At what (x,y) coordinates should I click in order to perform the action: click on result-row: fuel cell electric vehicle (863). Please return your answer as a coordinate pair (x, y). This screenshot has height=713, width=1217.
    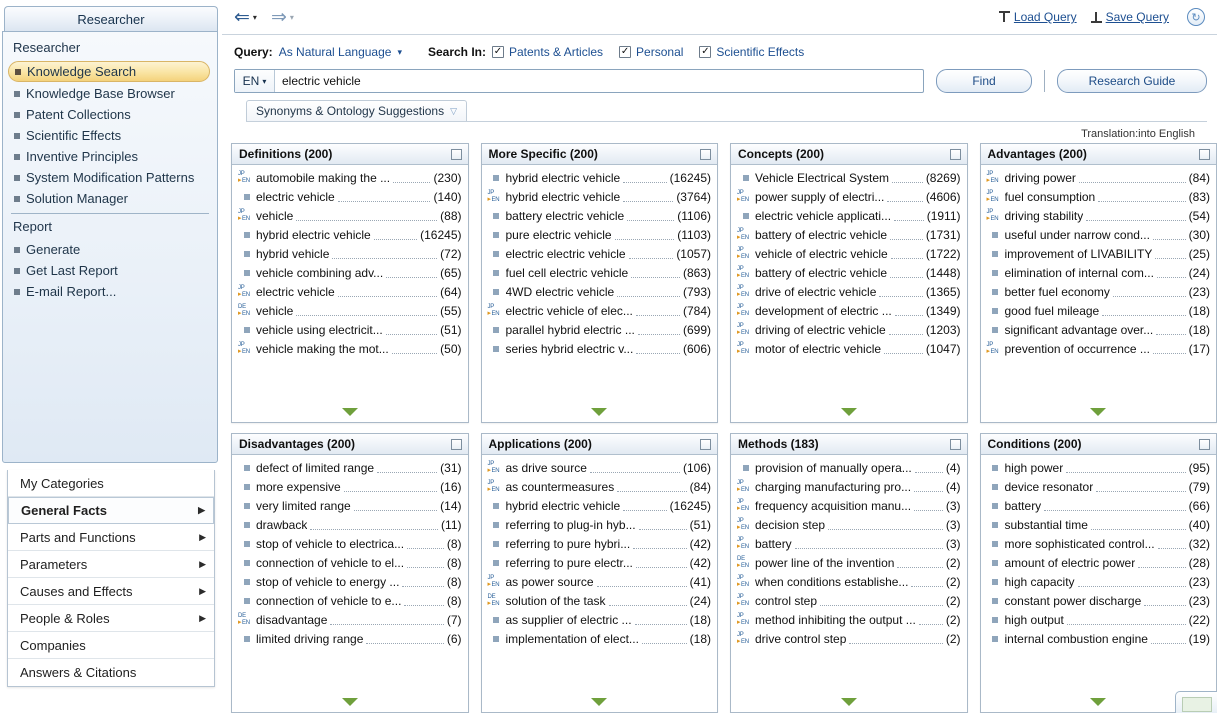
    Looking at the image, I should click on (600, 272).